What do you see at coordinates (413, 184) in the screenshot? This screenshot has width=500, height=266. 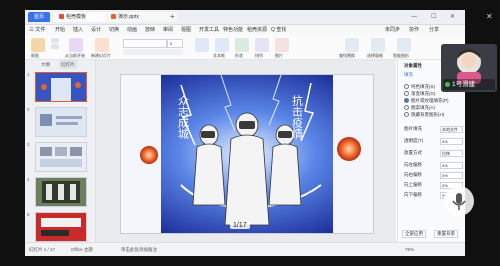 I see `row-label: 向上偏移` at bounding box center [413, 184].